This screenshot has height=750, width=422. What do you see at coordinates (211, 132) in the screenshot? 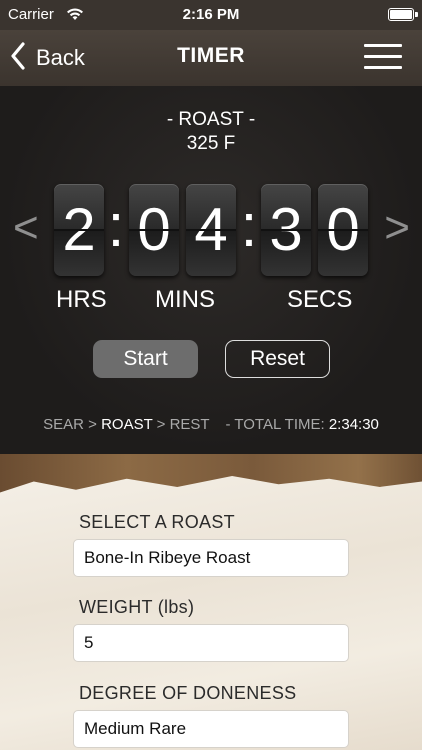
I see `phase-info: - ROAST - 325 F` at bounding box center [211, 132].